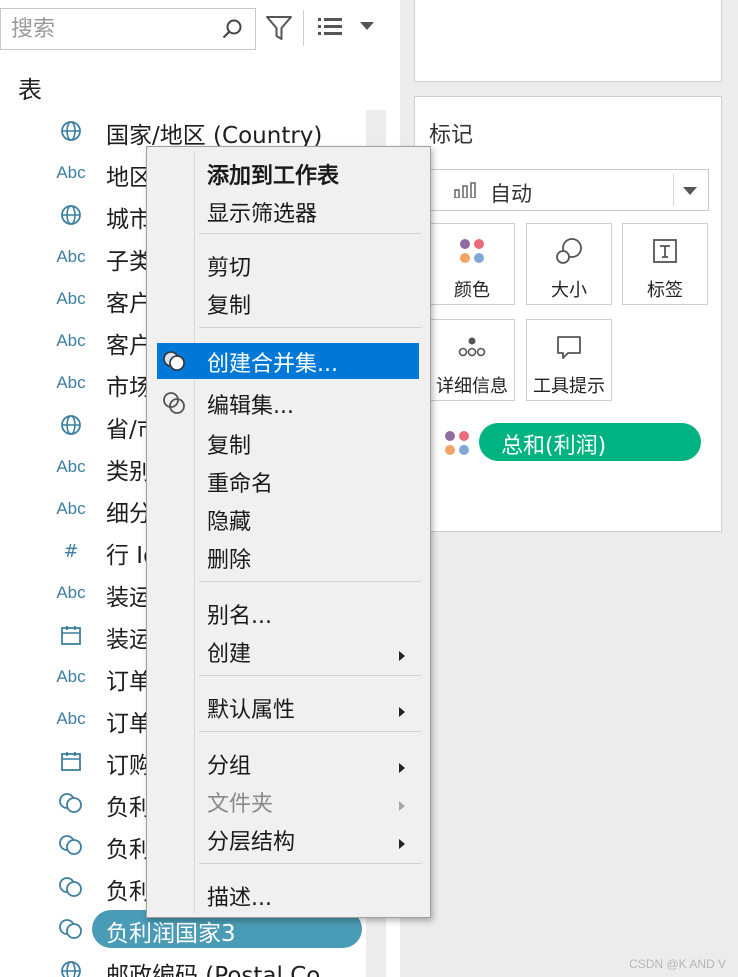 This screenshot has height=977, width=738. What do you see at coordinates (288, 481) in the screenshot?
I see `menu-item: 重命名` at bounding box center [288, 481].